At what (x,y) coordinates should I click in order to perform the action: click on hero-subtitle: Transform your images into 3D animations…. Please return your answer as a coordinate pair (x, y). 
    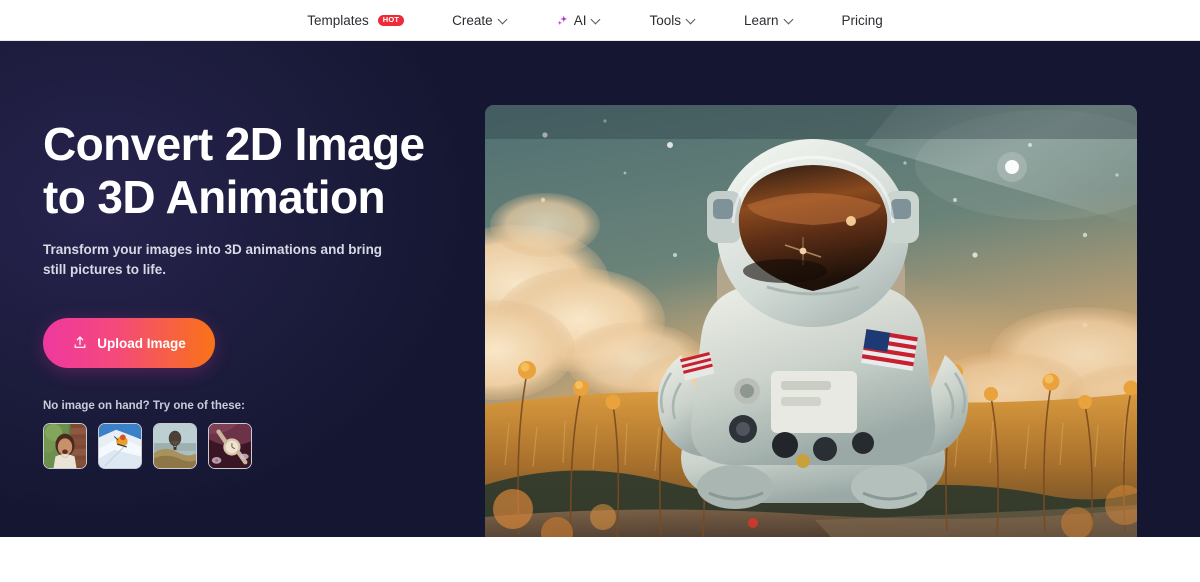
    Looking at the image, I should click on (213, 259).